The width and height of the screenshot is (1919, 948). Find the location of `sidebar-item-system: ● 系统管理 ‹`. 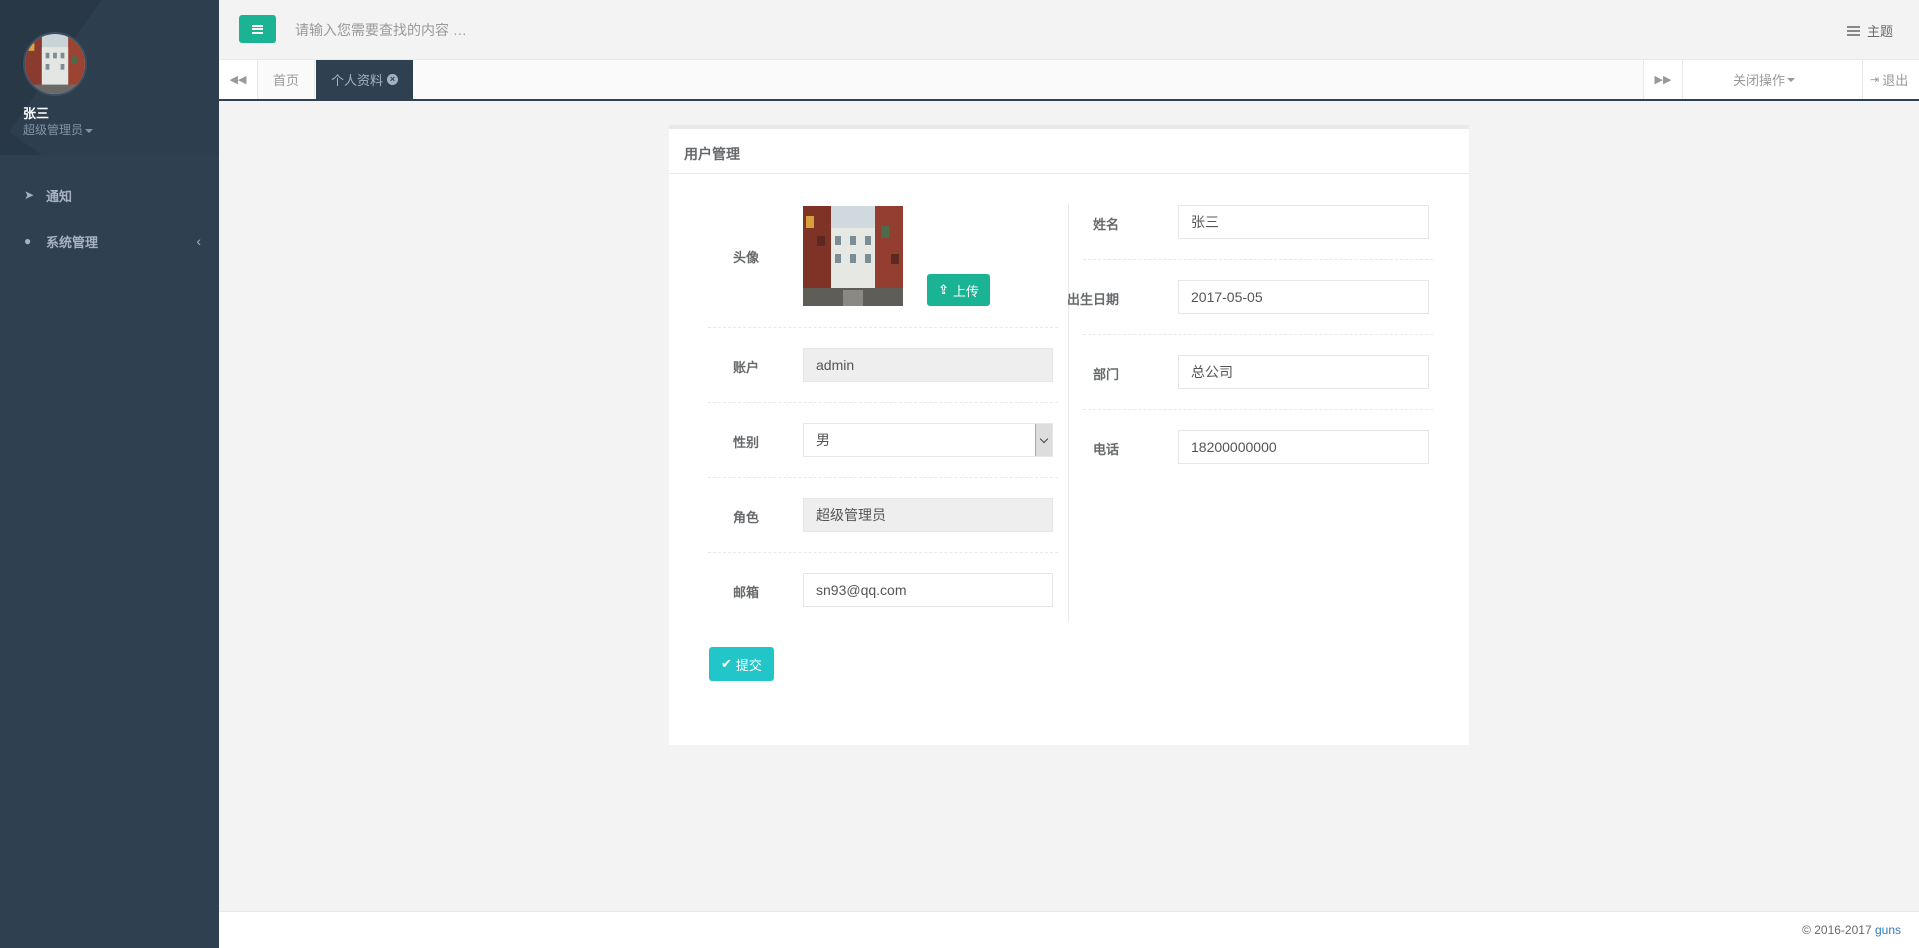

sidebar-item-system: ● 系统管理 ‹ is located at coordinates (109, 241).